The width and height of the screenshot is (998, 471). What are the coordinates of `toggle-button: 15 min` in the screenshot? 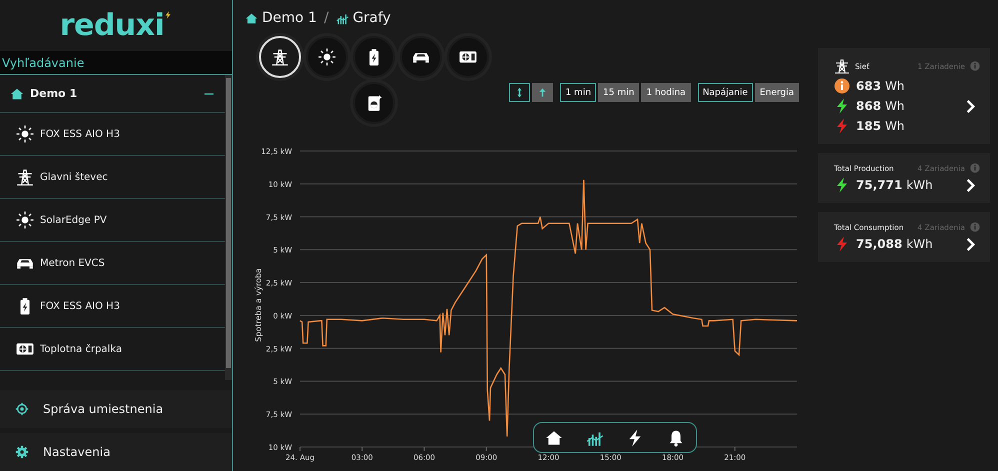 It's located at (619, 92).